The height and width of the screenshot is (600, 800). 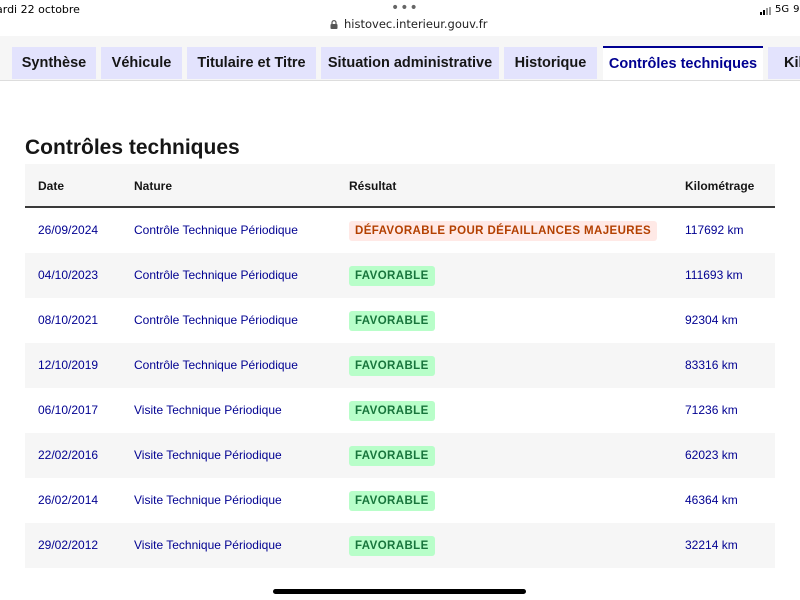 What do you see at coordinates (51, 186) in the screenshot?
I see `header-date: Date` at bounding box center [51, 186].